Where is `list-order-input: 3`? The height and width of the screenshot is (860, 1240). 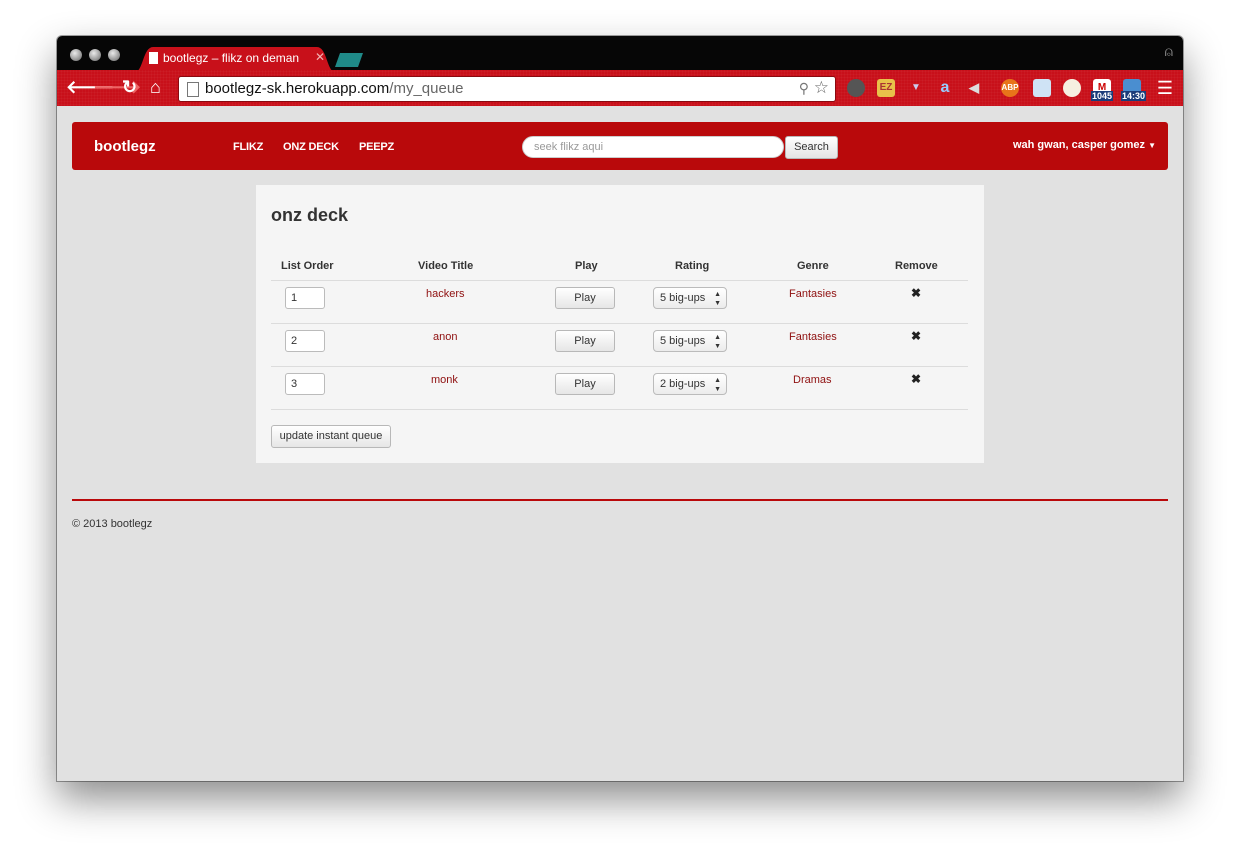 list-order-input: 3 is located at coordinates (305, 384).